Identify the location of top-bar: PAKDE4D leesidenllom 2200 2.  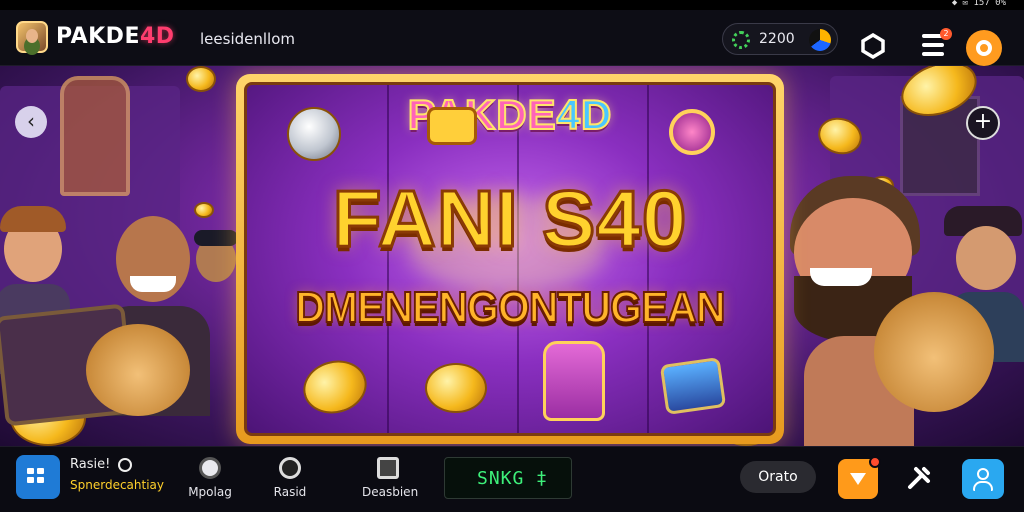
(512, 38).